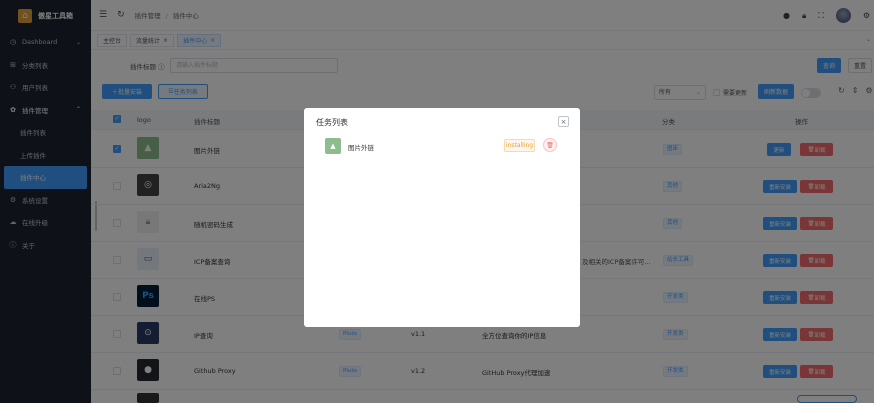 This screenshot has width=874, height=403. I want to click on close-icon: ×, so click(563, 121).